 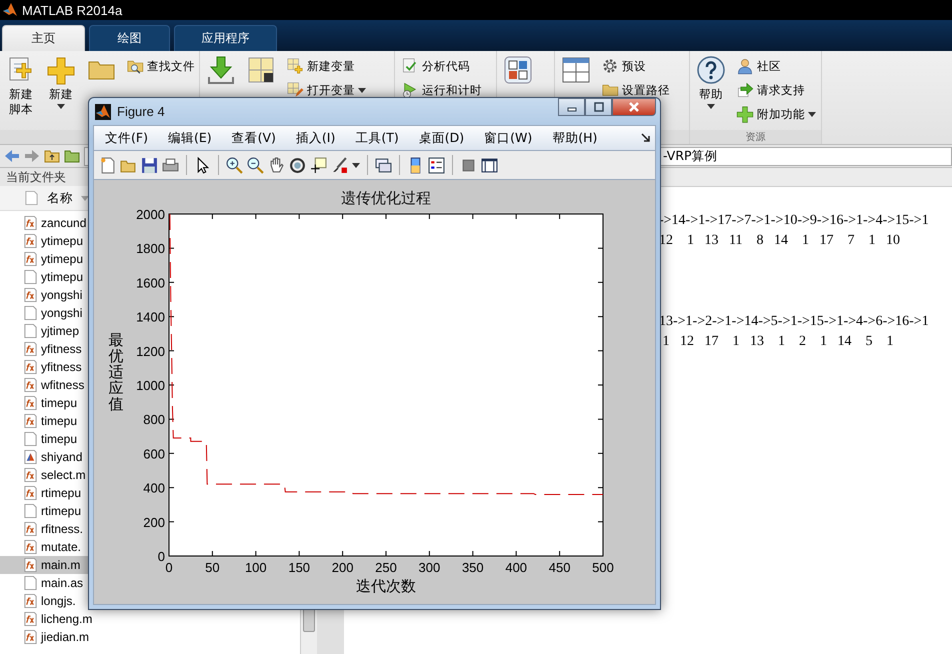 I want to click on x-tick-label: 150, so click(x=299, y=567).